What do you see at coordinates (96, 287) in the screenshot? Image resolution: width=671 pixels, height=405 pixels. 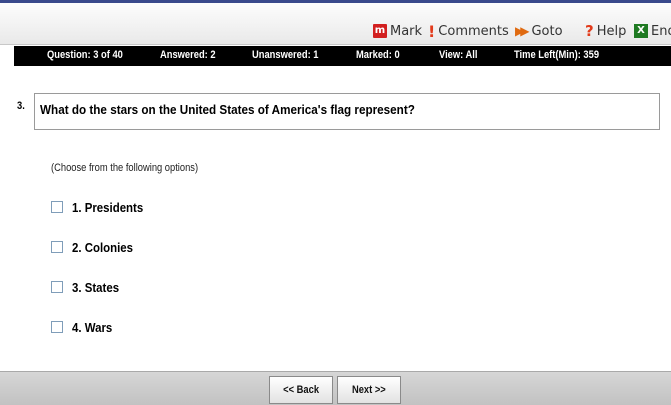 I see `option-label: 3. States` at bounding box center [96, 287].